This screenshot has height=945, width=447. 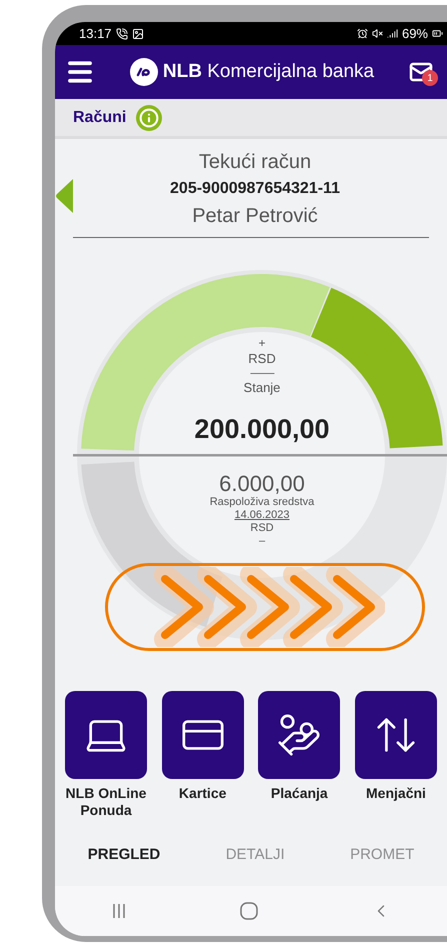 I want to click on balance-label: Stanje, so click(x=262, y=387).